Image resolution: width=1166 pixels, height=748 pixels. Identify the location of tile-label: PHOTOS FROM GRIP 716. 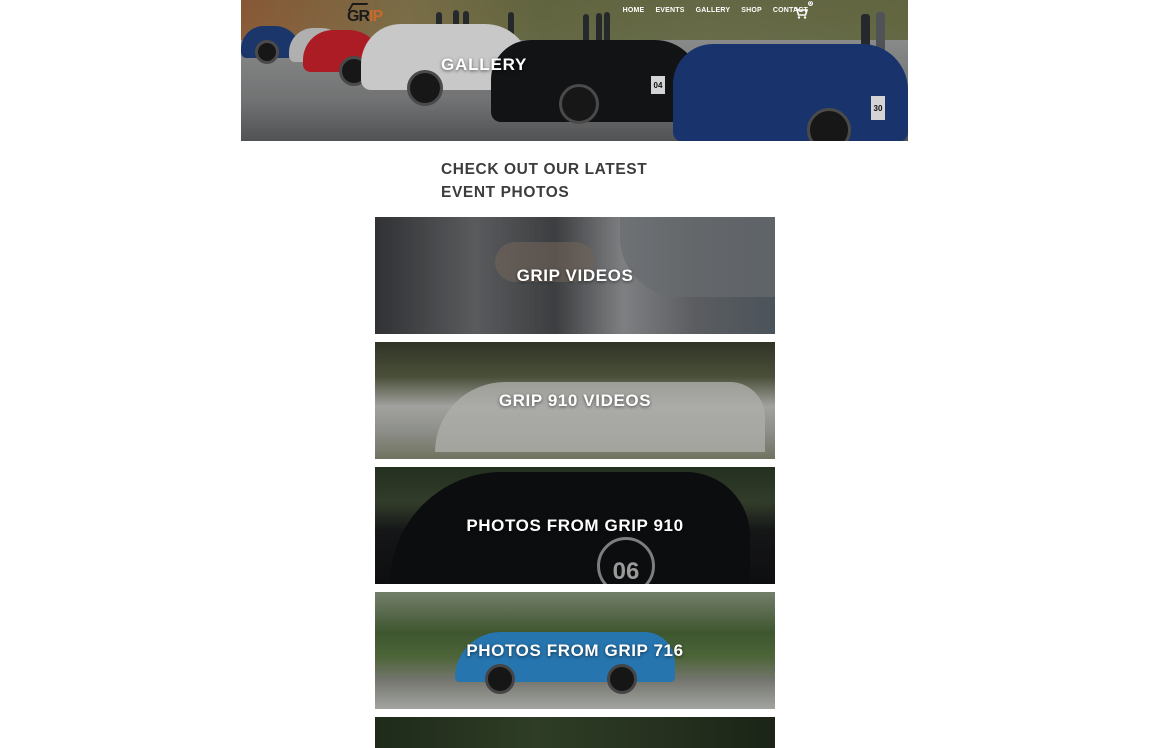
(575, 650).